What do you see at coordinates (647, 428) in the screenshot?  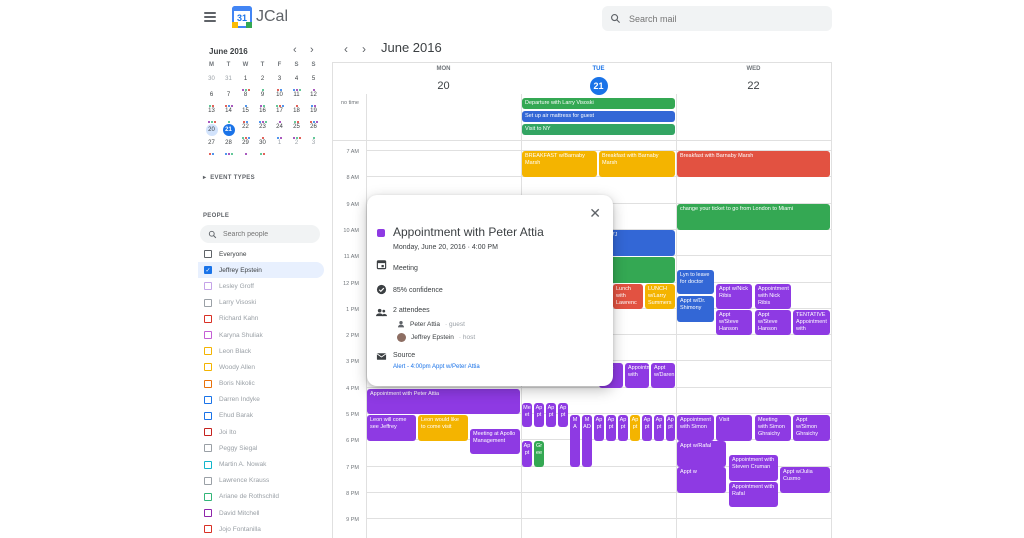 I see `event-v-appt-8: Appt` at bounding box center [647, 428].